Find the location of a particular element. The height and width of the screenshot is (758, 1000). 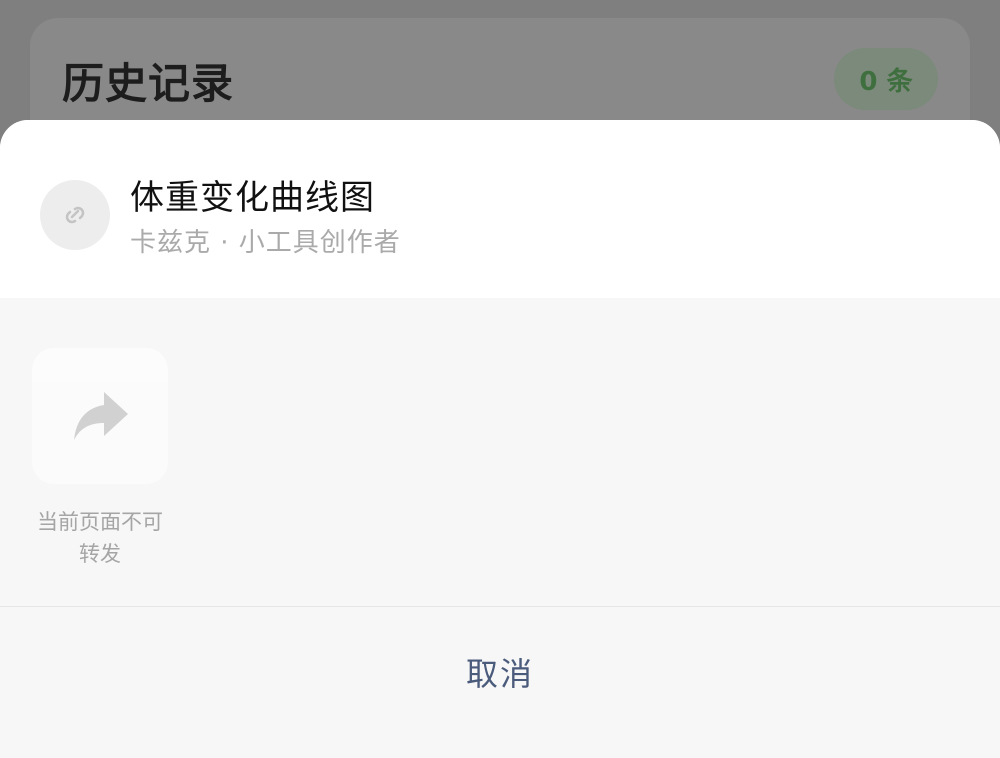

share-forward-icon is located at coordinates (101, 416).